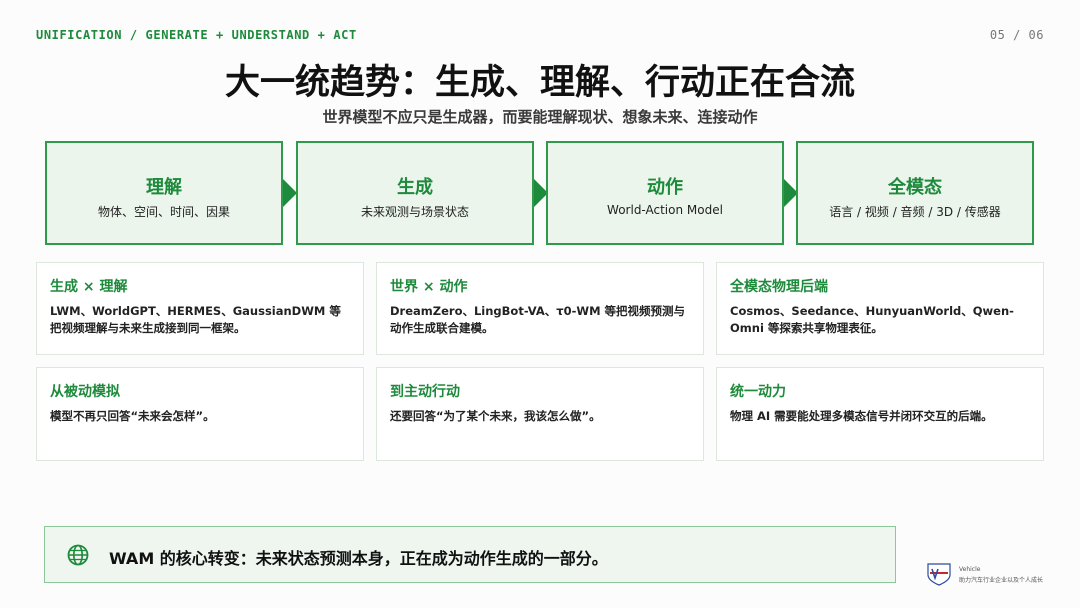 The image size is (1080, 608). I want to click on info-card-title: 到主动行动, so click(425, 392).